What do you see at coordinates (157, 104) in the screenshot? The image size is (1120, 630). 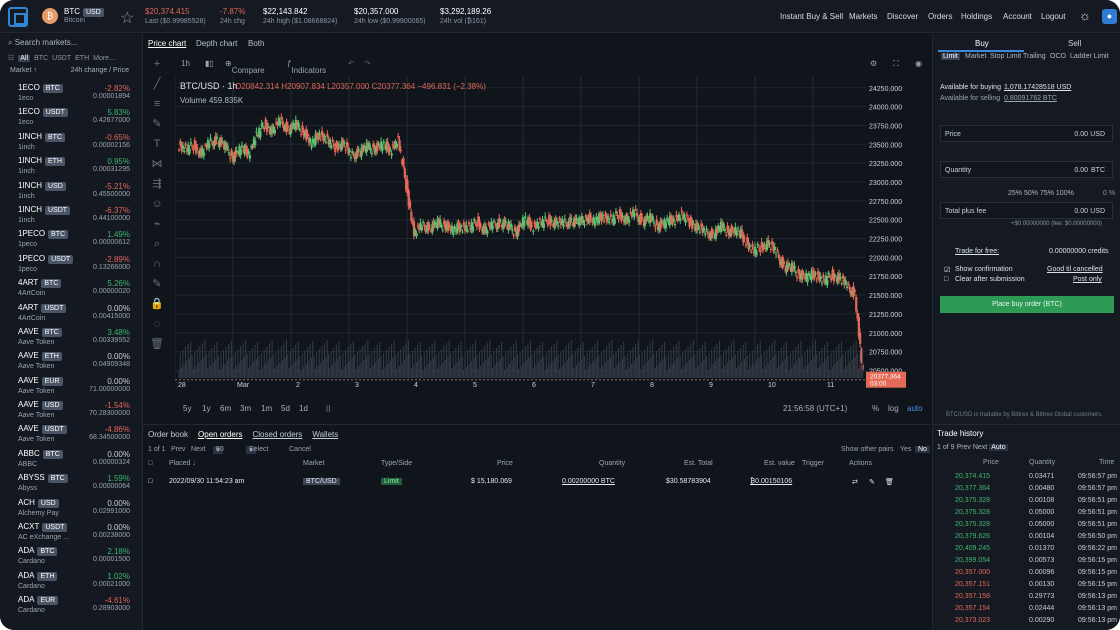 I see `parallel-lines-icon: ≡` at bounding box center [157, 104].